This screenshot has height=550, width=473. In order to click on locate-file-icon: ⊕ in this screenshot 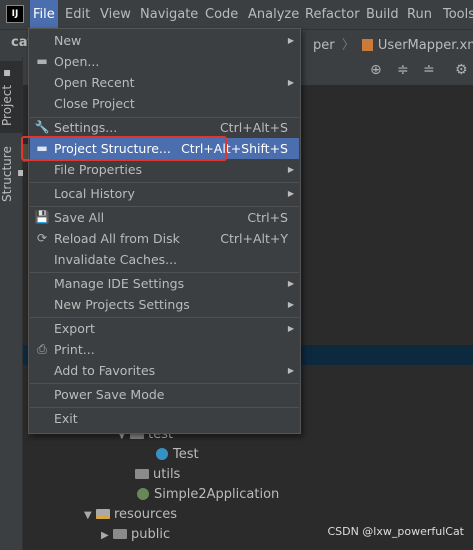, I will do `click(376, 70)`.